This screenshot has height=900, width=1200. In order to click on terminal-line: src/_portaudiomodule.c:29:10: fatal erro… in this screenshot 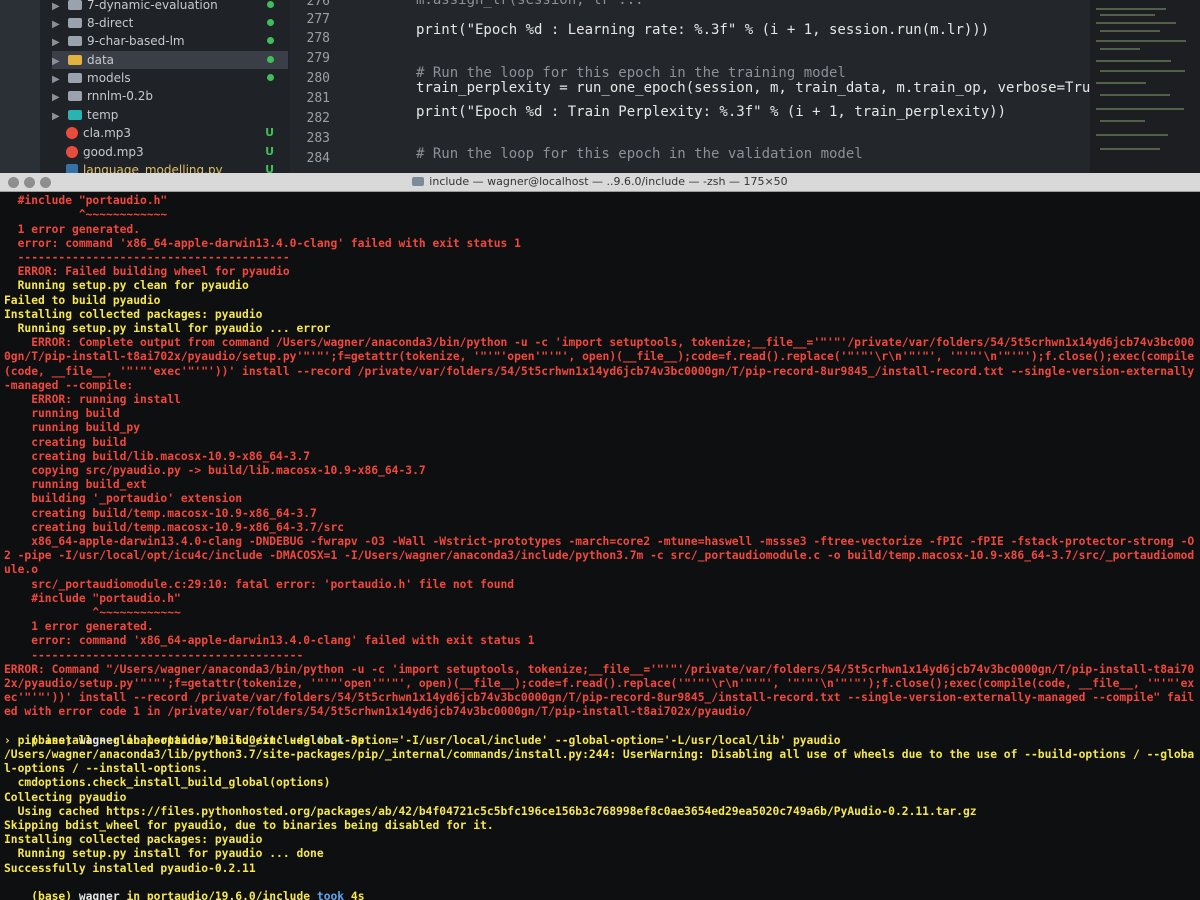, I will do `click(259, 584)`.